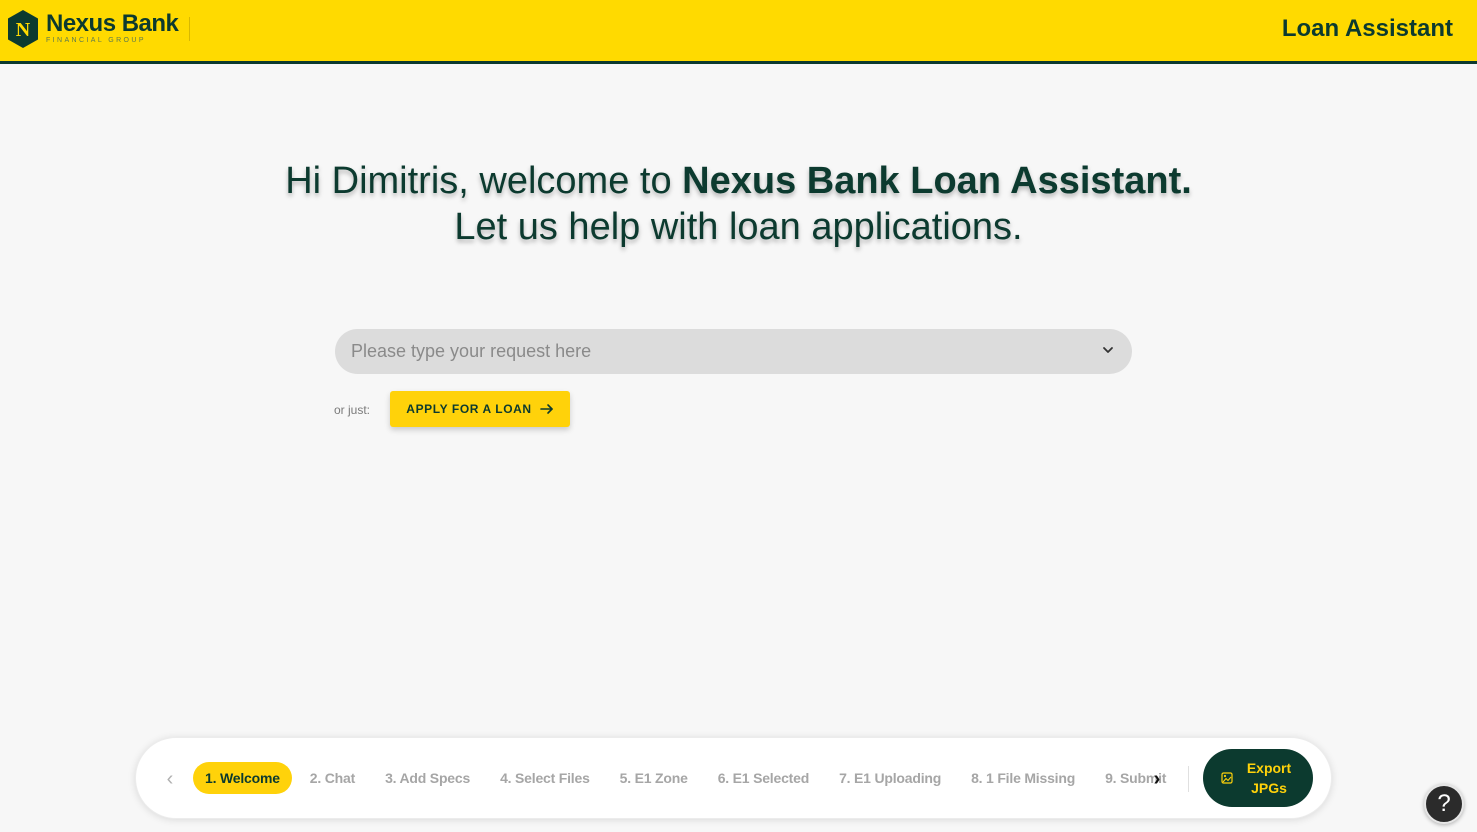  I want to click on step-welcome: 1. Welcome, so click(242, 778).